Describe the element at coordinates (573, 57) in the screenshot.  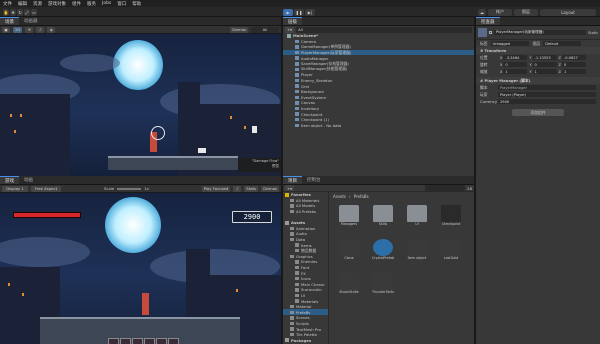
I see `transform-position-z-field: -0.0627` at that location.